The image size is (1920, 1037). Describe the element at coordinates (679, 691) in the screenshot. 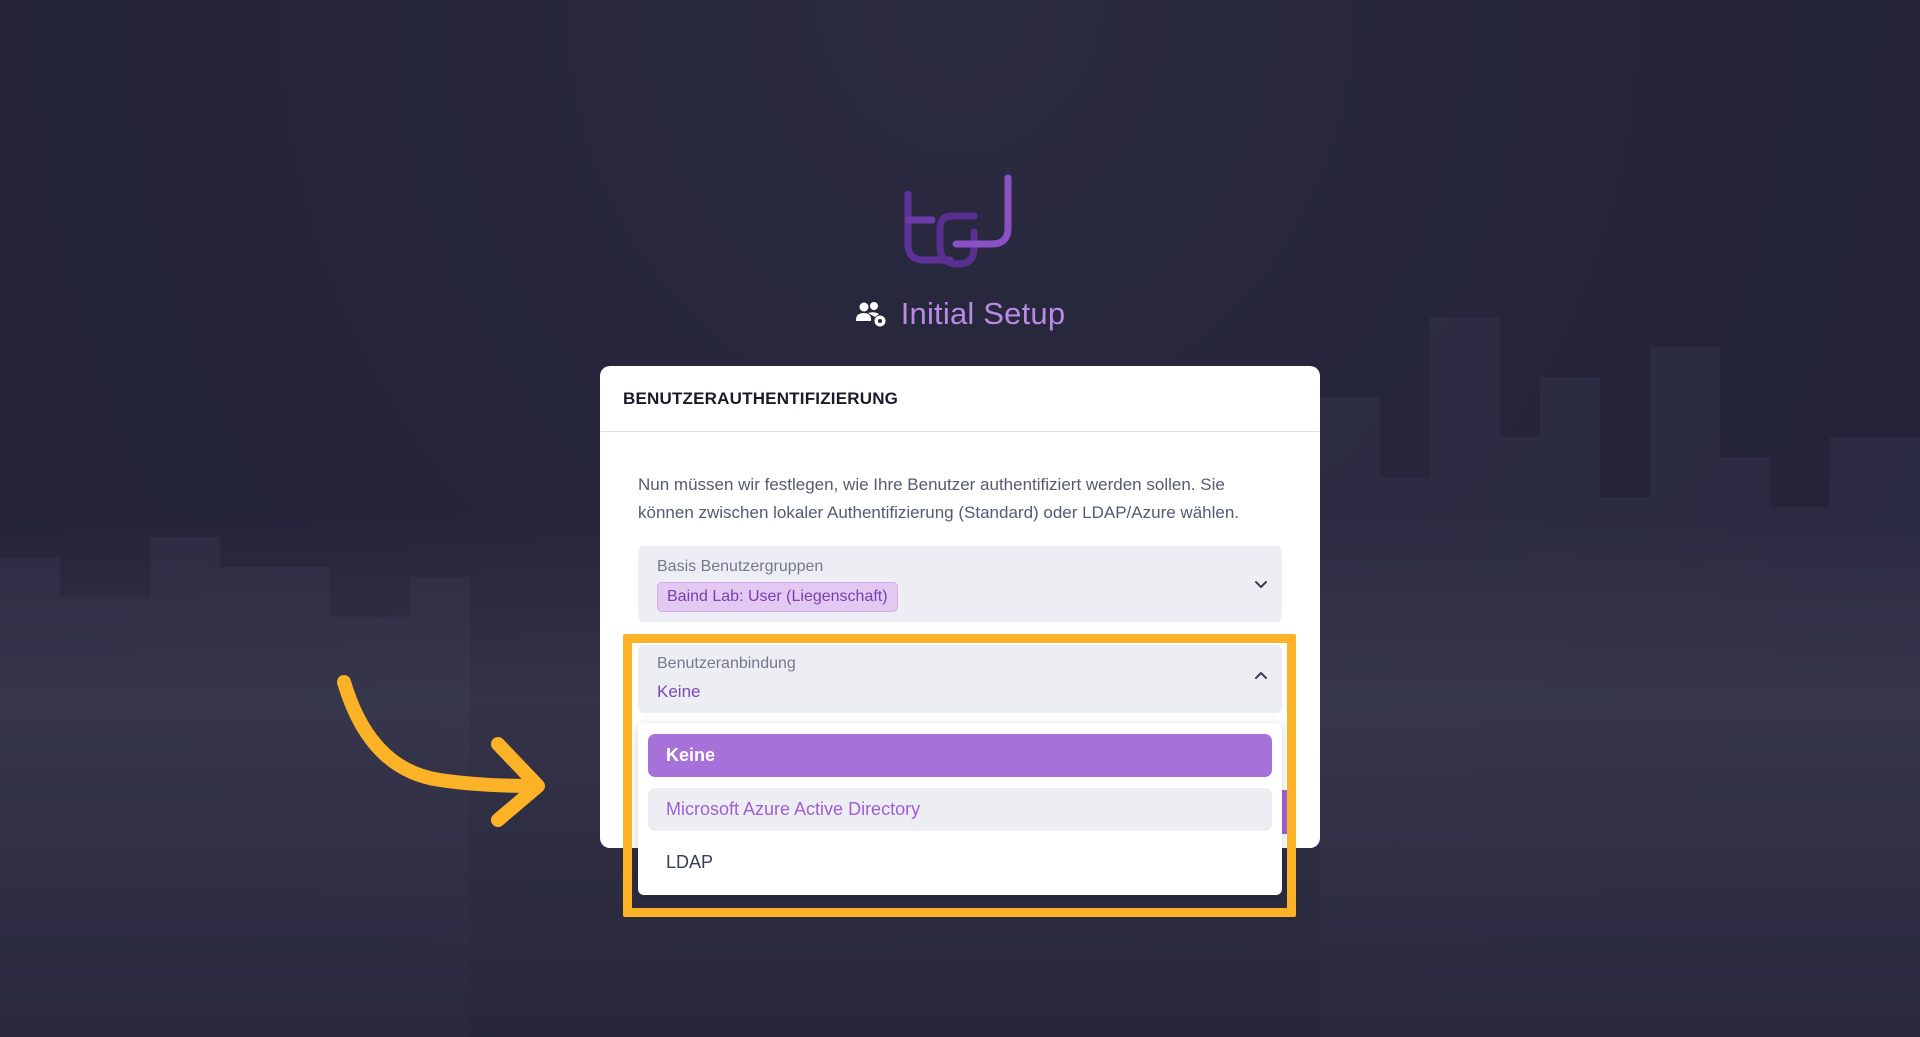

I see `user-binding-value: Keine` at that location.